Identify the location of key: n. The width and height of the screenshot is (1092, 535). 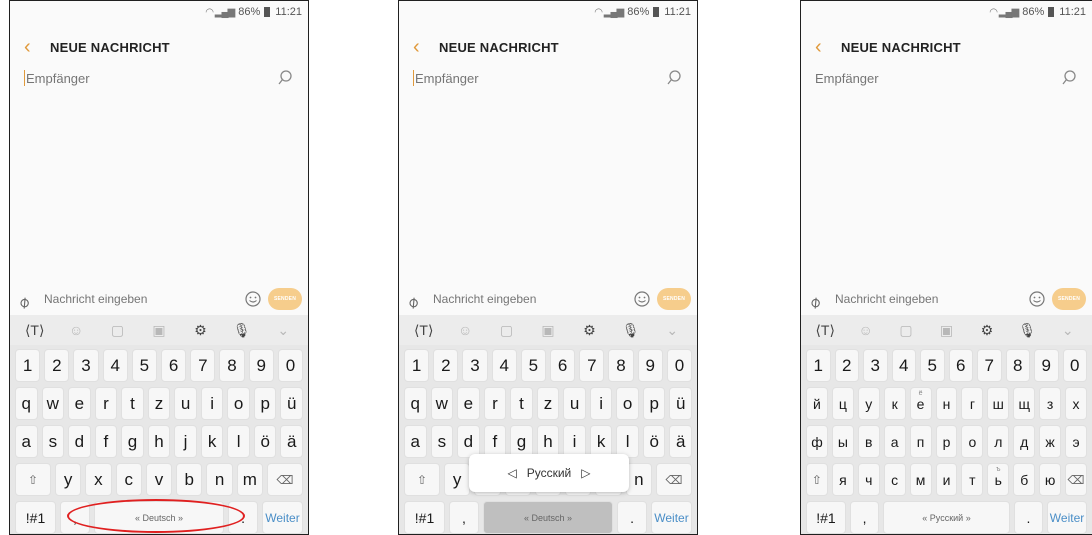
(219, 479).